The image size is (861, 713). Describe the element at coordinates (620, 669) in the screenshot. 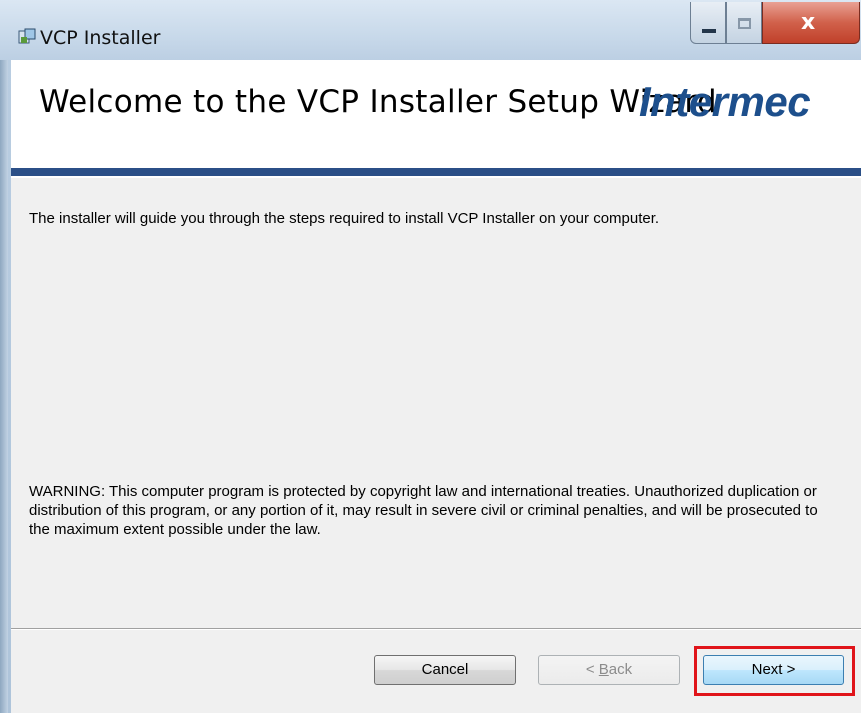

I see `back-button-label-rest: ack` at that location.